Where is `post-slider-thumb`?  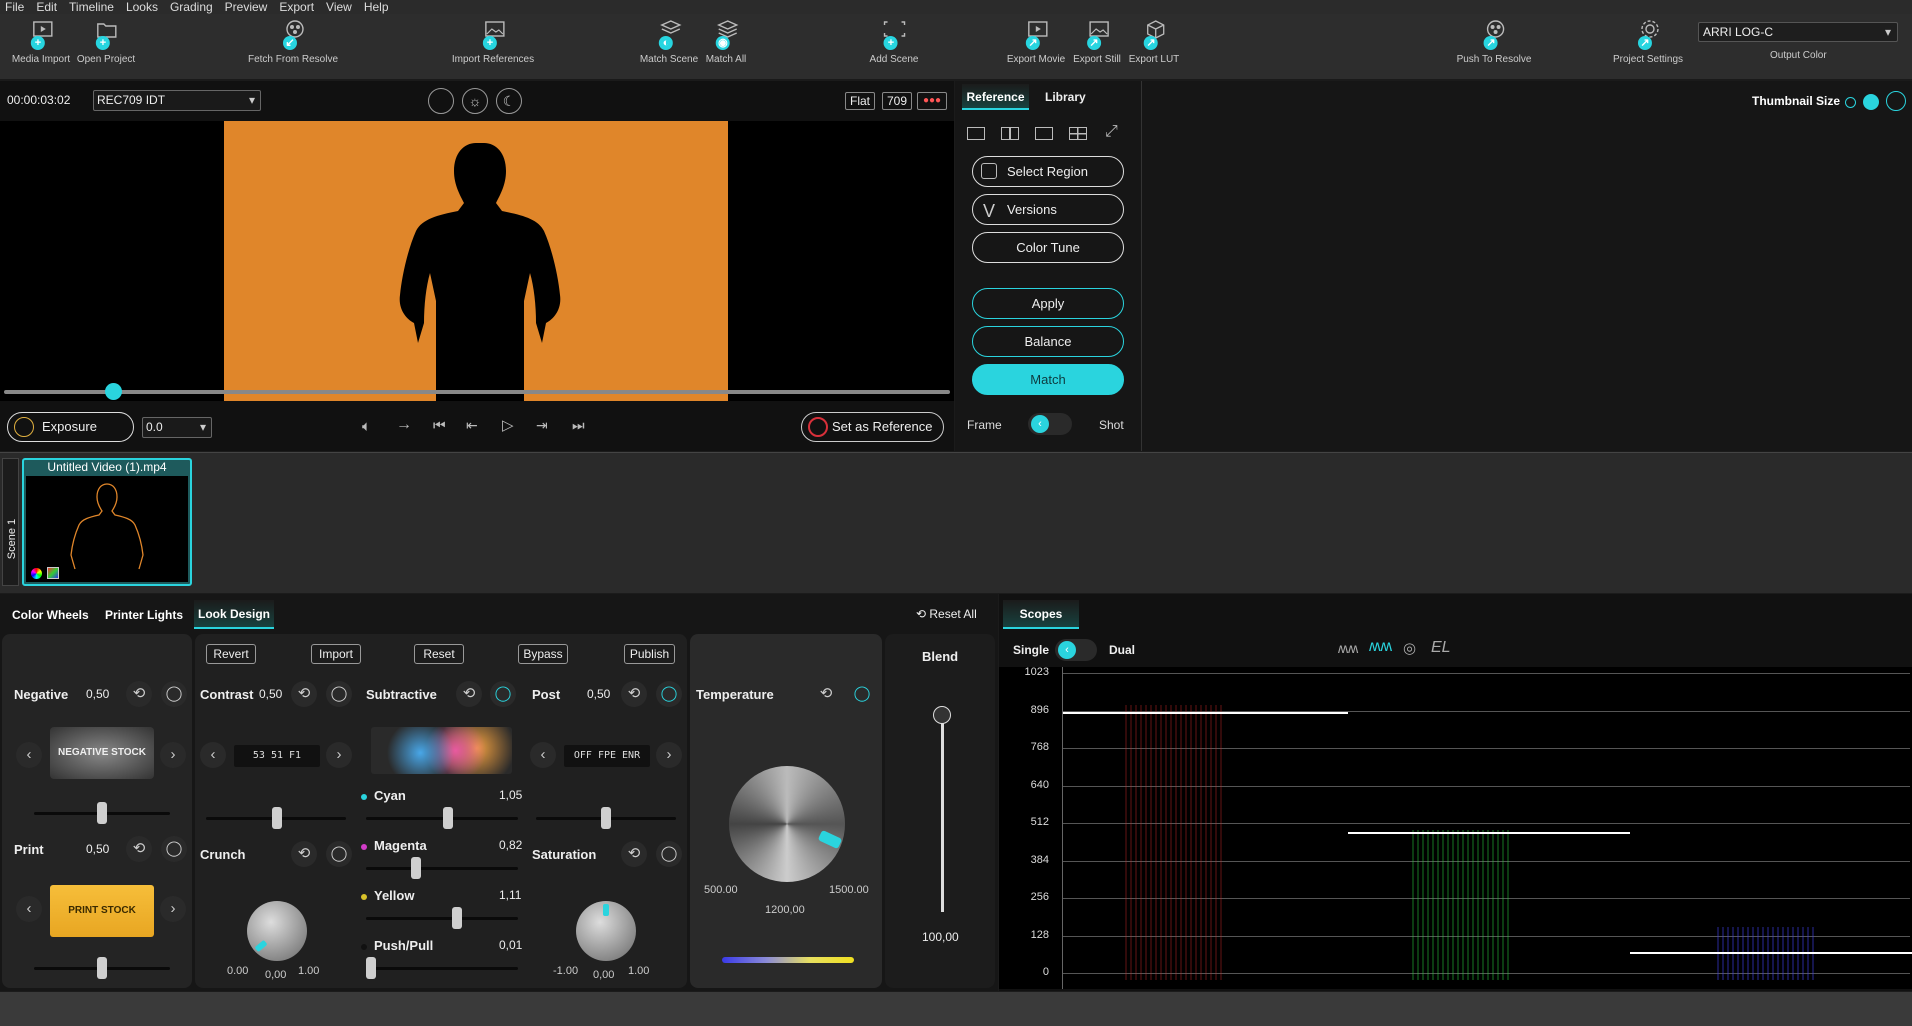
post-slider-thumb is located at coordinates (606, 818).